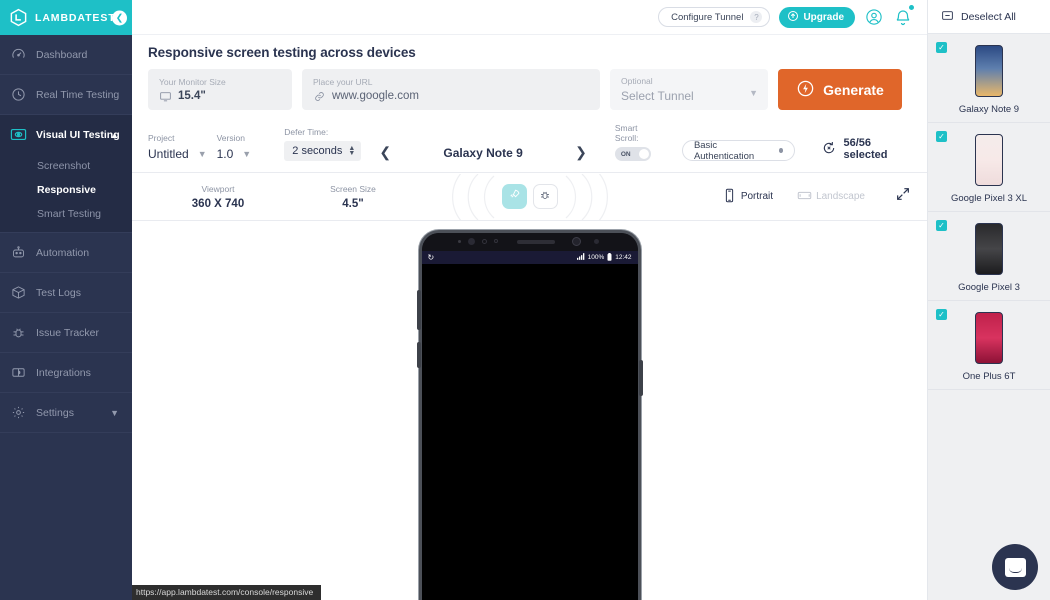  What do you see at coordinates (989, 256) in the screenshot?
I see `device-card: ✓ Google Pixel 3` at bounding box center [989, 256].